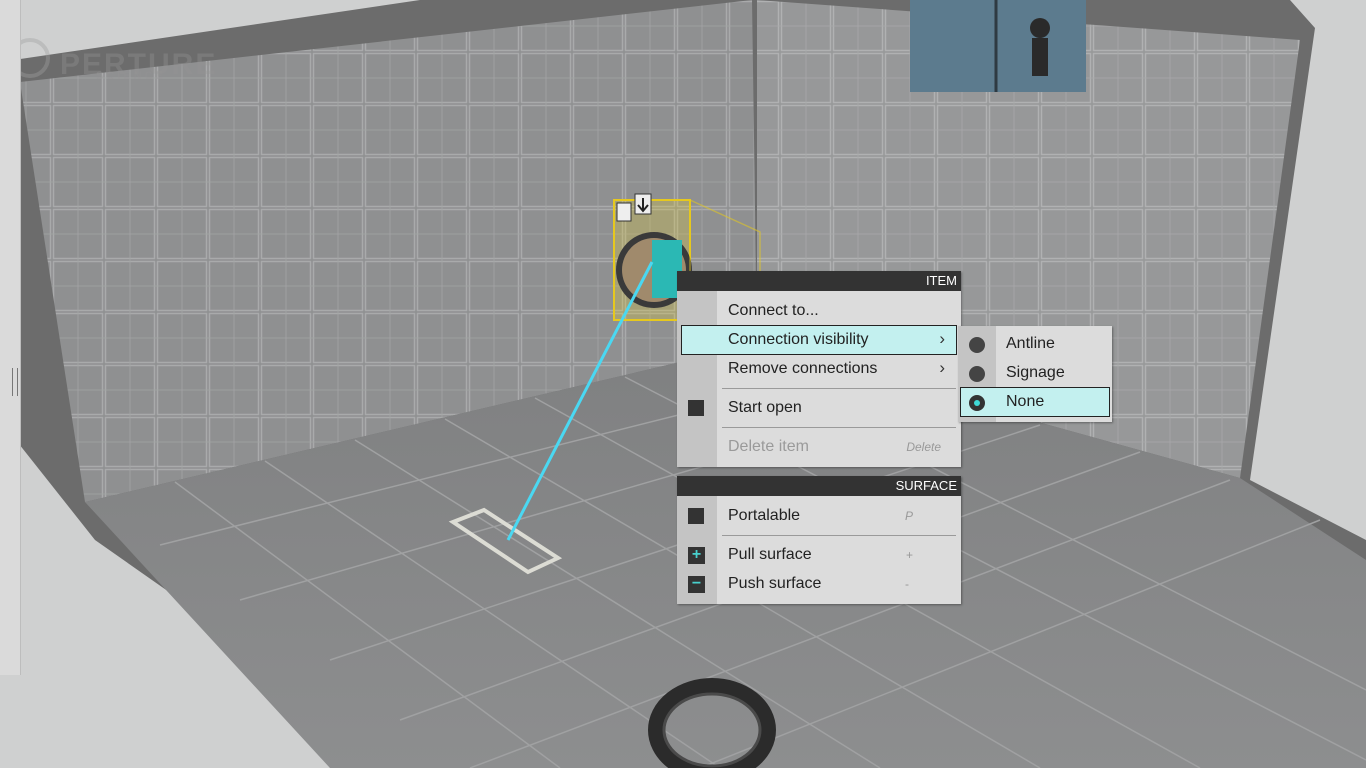  Describe the element at coordinates (768, 446) in the screenshot. I see `delete-item-label: Delete item` at that location.